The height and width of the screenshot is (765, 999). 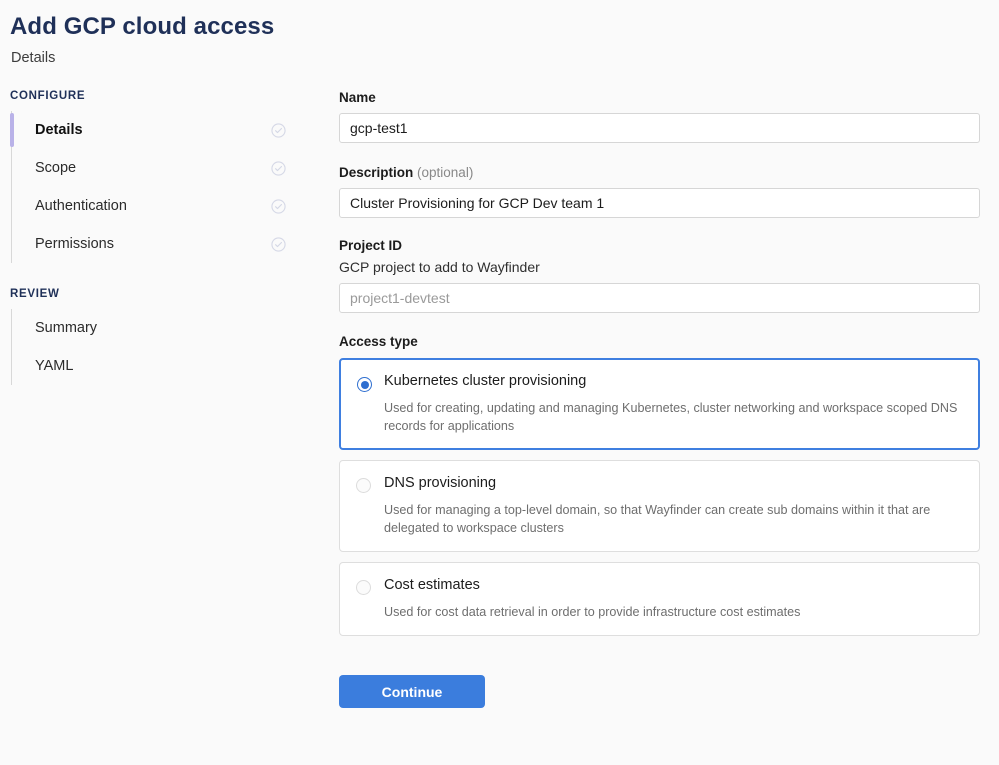 What do you see at coordinates (357, 97) in the screenshot?
I see `name-label: Name` at bounding box center [357, 97].